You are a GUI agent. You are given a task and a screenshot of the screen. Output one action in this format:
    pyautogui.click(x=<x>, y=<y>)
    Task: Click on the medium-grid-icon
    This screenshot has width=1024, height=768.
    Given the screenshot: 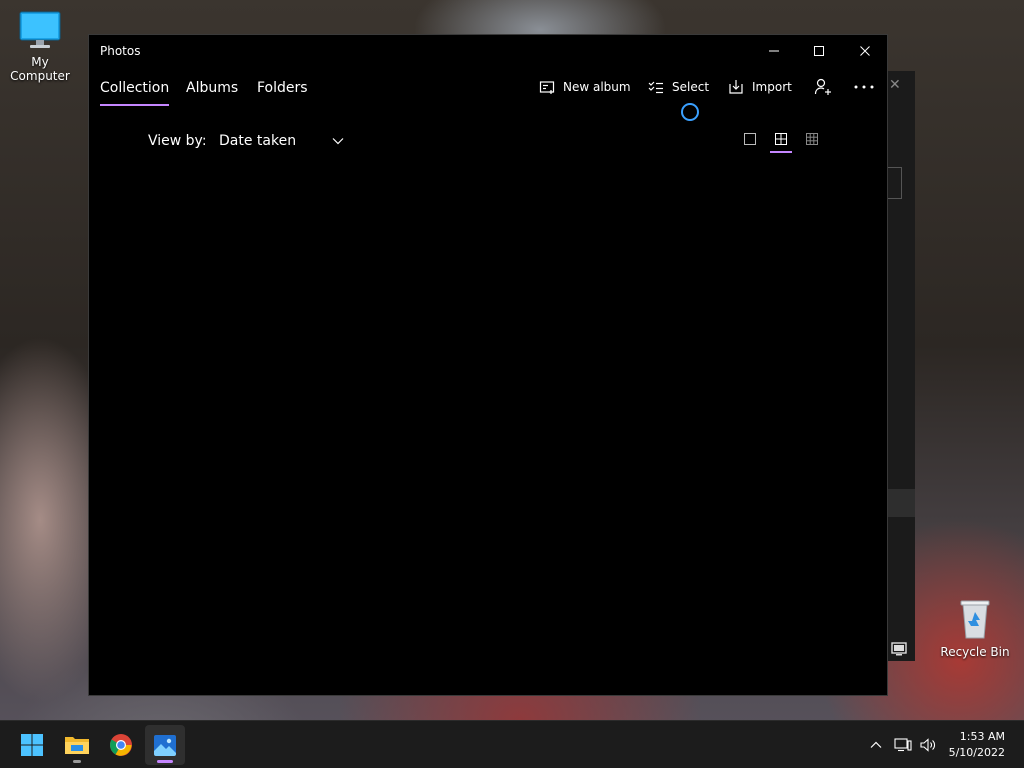 What is the action you would take?
    pyautogui.click(x=781, y=139)
    